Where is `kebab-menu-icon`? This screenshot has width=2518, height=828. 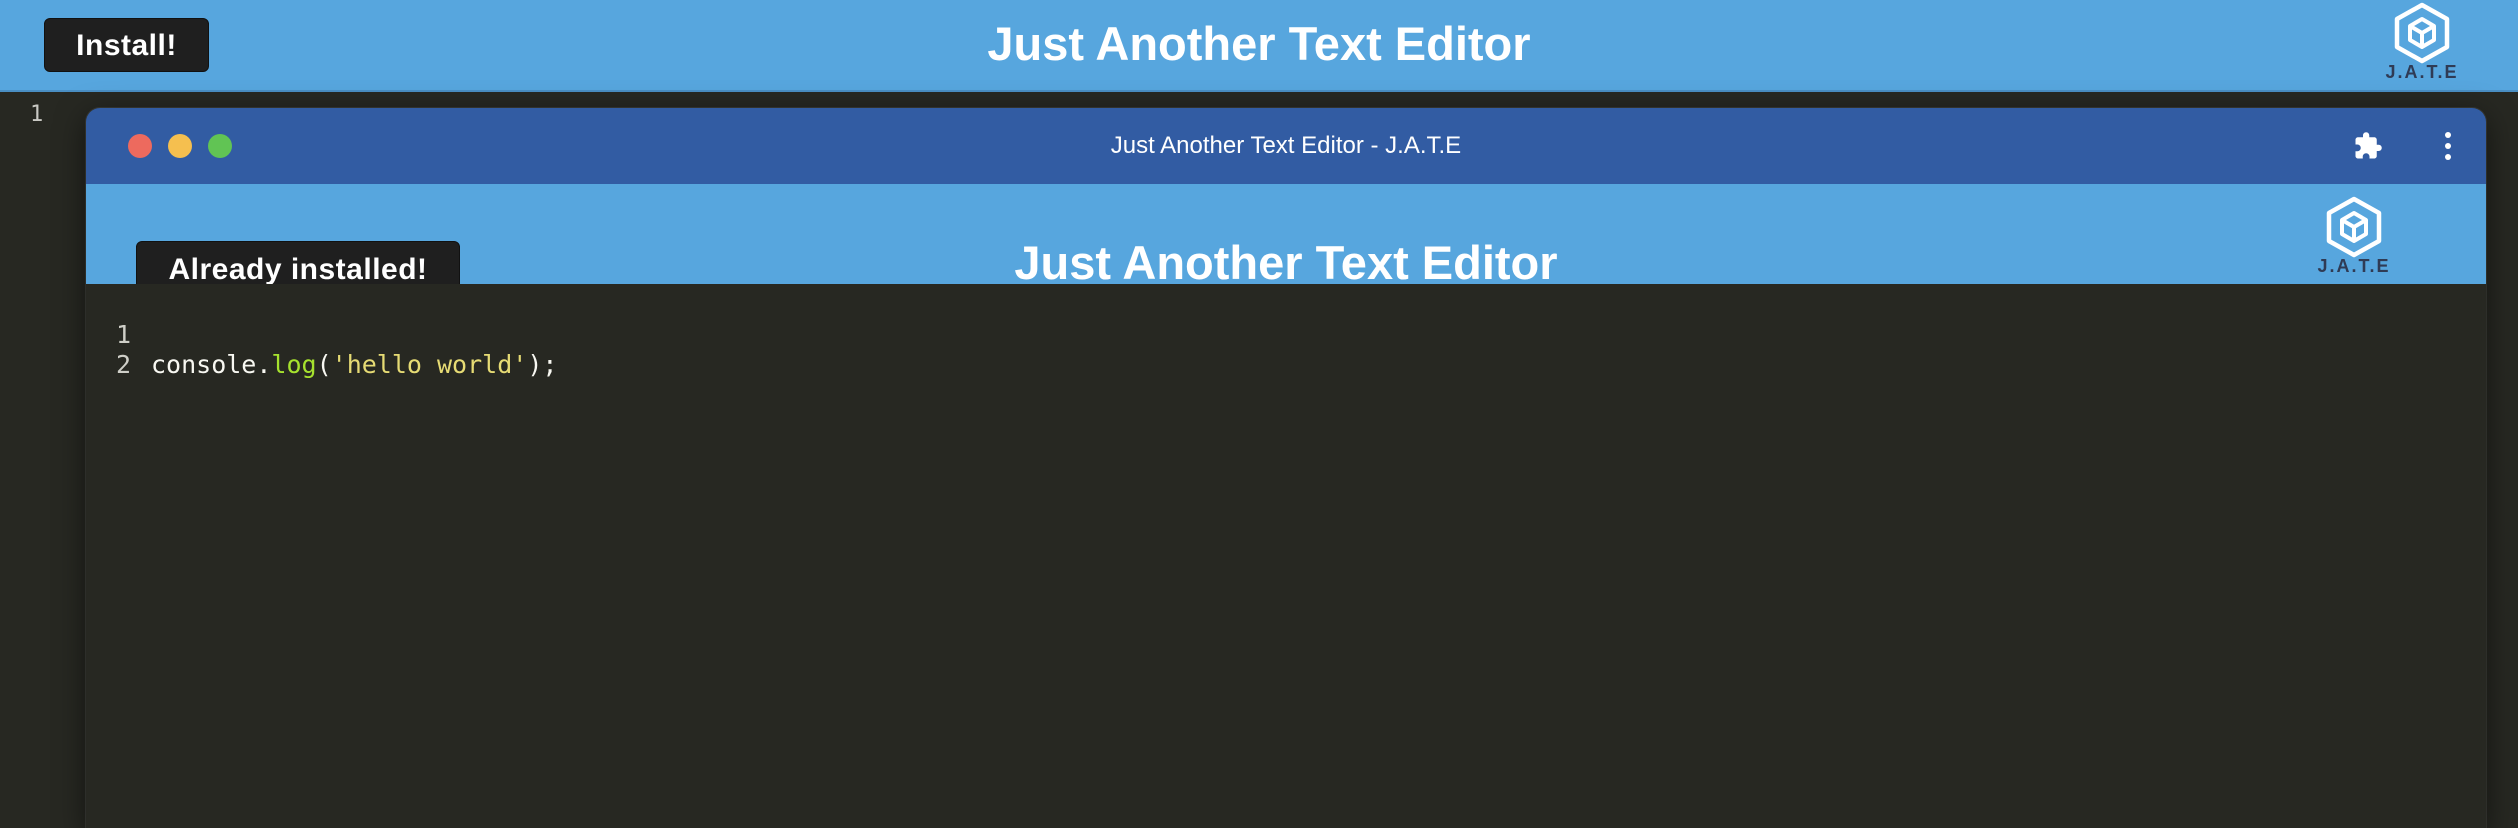 kebab-menu-icon is located at coordinates (2448, 146).